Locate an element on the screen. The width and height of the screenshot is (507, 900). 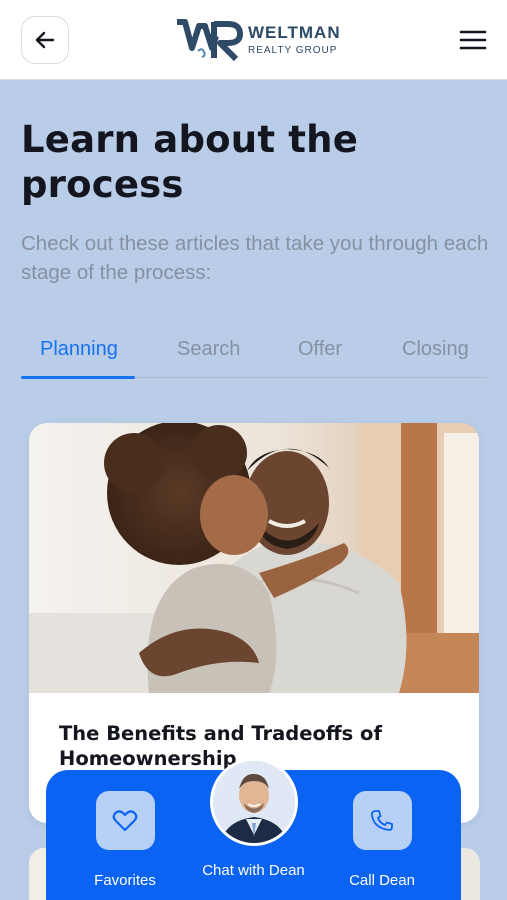
agent-avatar is located at coordinates (254, 802).